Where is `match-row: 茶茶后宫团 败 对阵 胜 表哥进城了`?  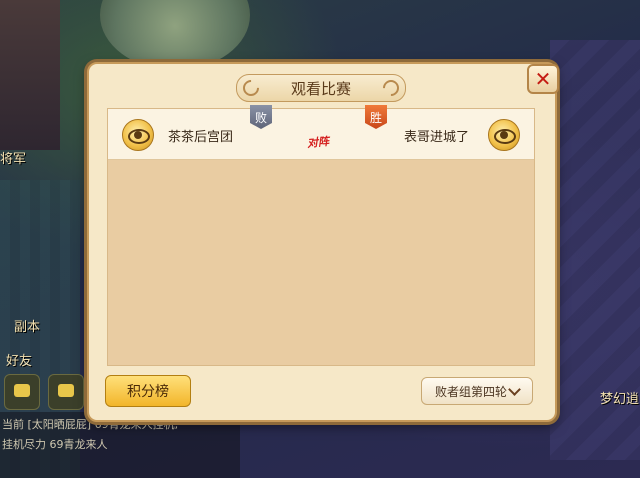 match-row: 茶茶后宫团 败 对阵 胜 表哥进城了 is located at coordinates (321, 132).